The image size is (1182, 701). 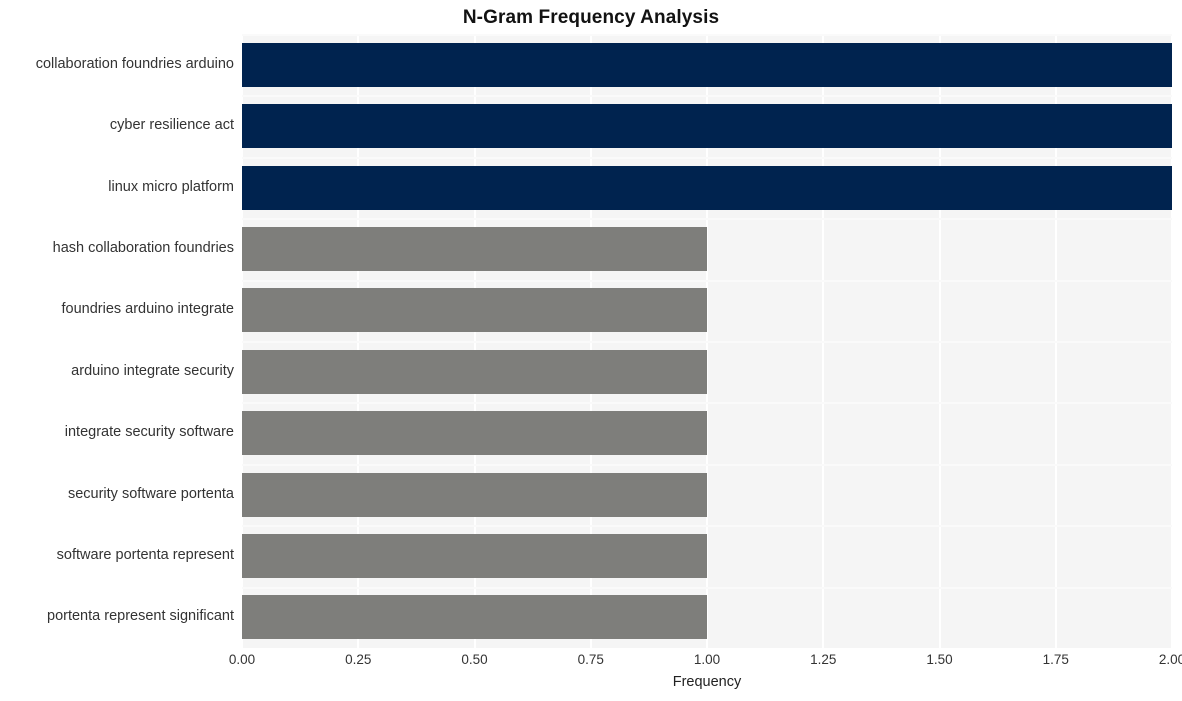 I want to click on y-axis-tick-label: hash collaboration foundries, so click(x=143, y=247).